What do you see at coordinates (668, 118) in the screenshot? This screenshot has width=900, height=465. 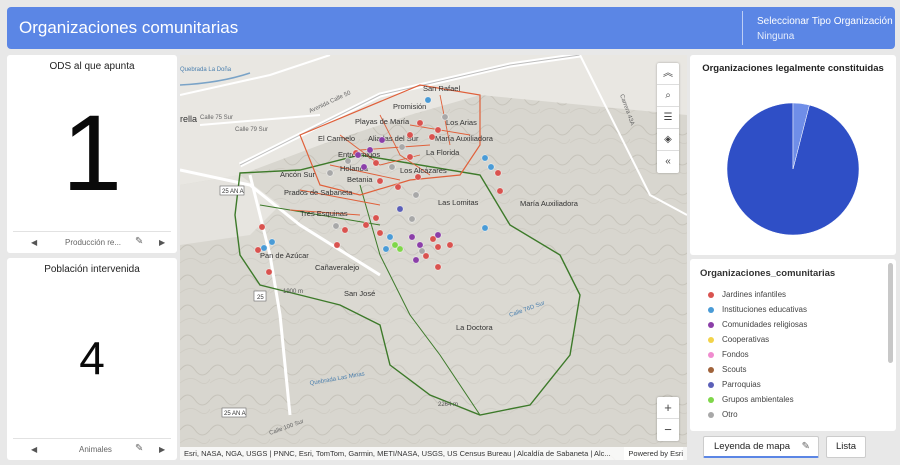 I see `legend-icon: ☰` at bounding box center [668, 118].